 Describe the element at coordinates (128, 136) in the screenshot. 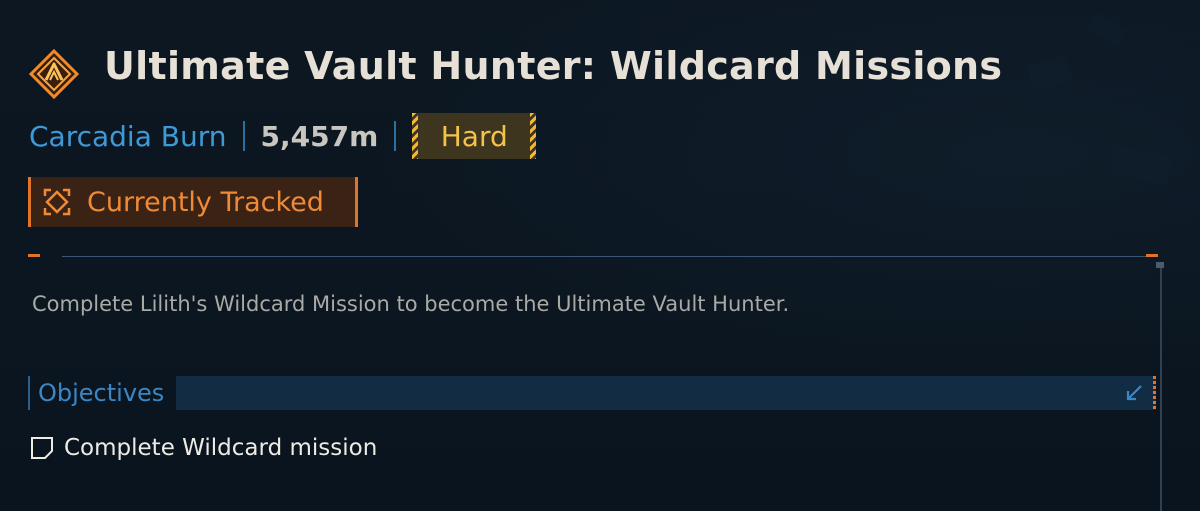

I see `mission-location: Carcadia Burn` at that location.